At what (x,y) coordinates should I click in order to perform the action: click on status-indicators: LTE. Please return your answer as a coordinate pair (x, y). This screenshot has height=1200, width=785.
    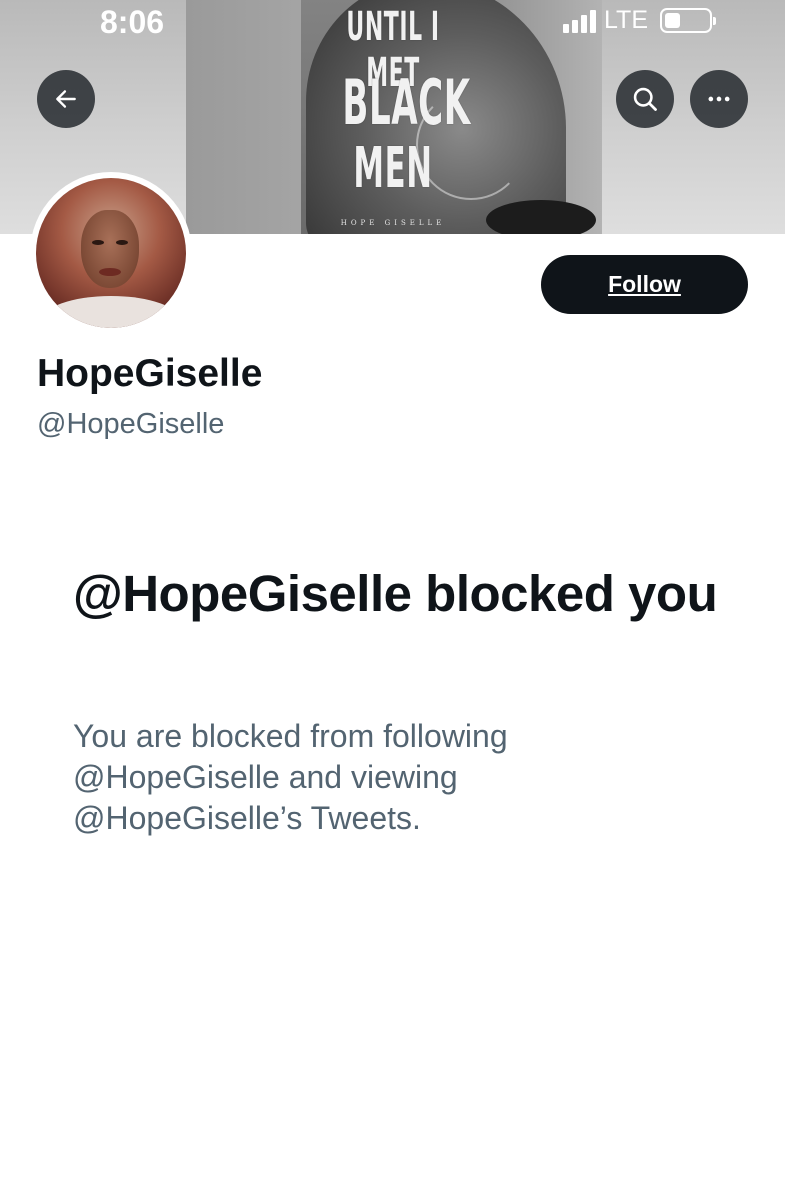
    Looking at the image, I should click on (639, 20).